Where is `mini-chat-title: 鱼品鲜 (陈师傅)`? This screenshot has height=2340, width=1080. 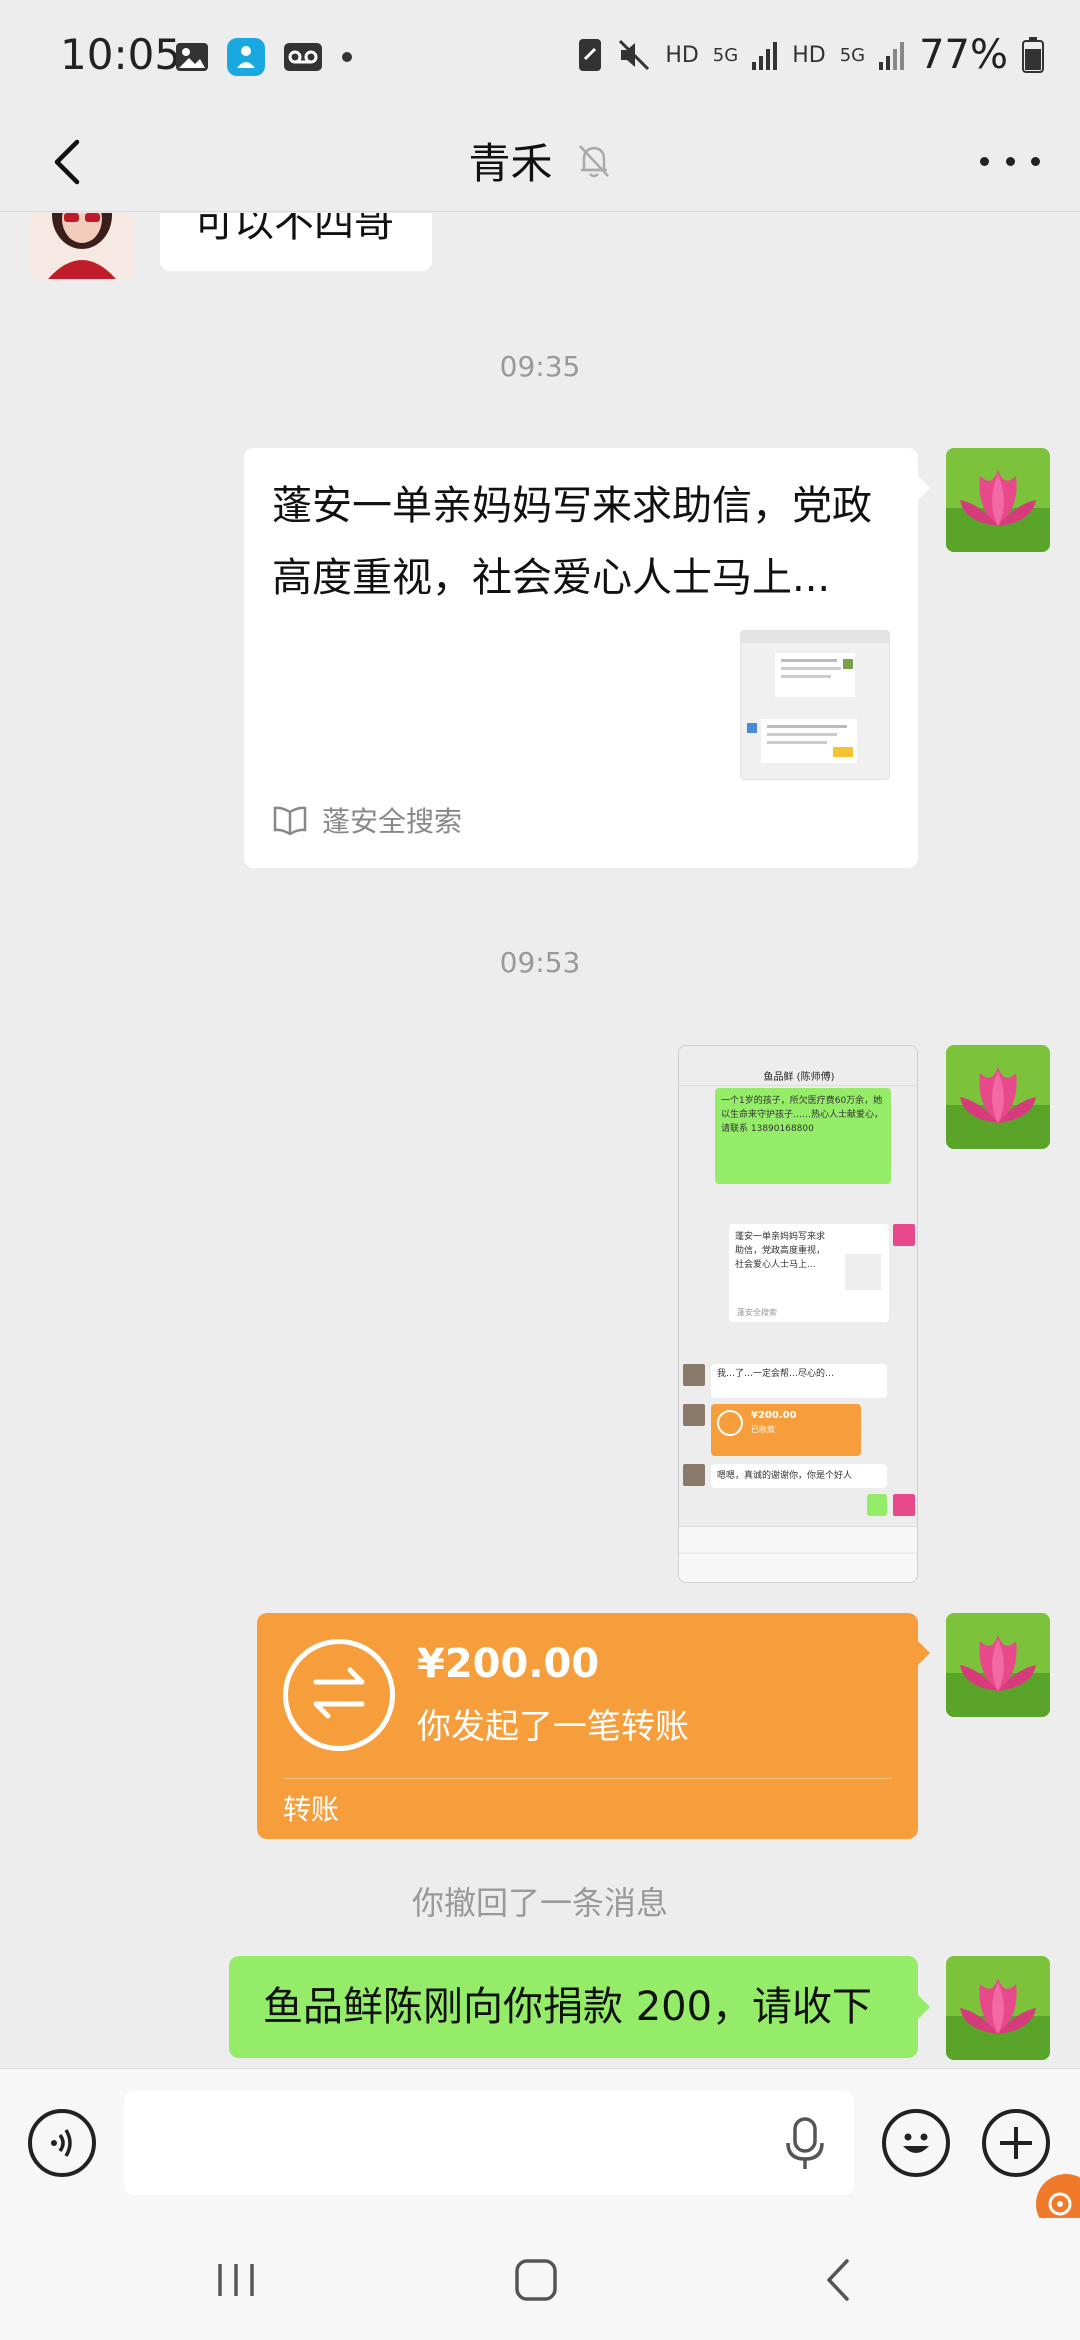 mini-chat-title: 鱼品鲜 (陈师傅) is located at coordinates (799, 1077).